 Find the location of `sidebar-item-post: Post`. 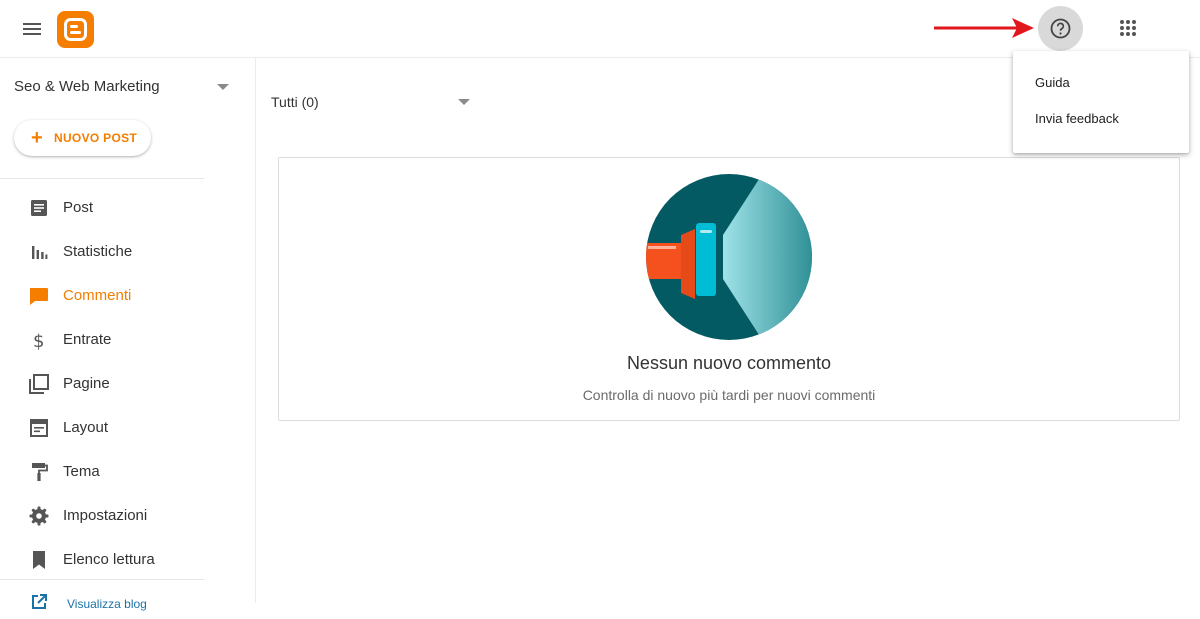

sidebar-item-post: Post is located at coordinates (120, 208).